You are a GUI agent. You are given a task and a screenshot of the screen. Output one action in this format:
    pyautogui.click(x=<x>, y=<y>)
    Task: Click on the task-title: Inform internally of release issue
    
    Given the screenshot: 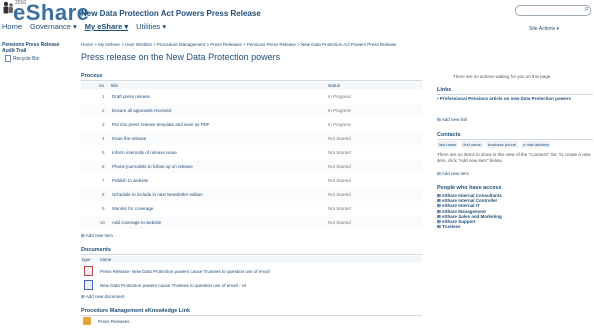 What is the action you would take?
    pyautogui.click(x=144, y=152)
    